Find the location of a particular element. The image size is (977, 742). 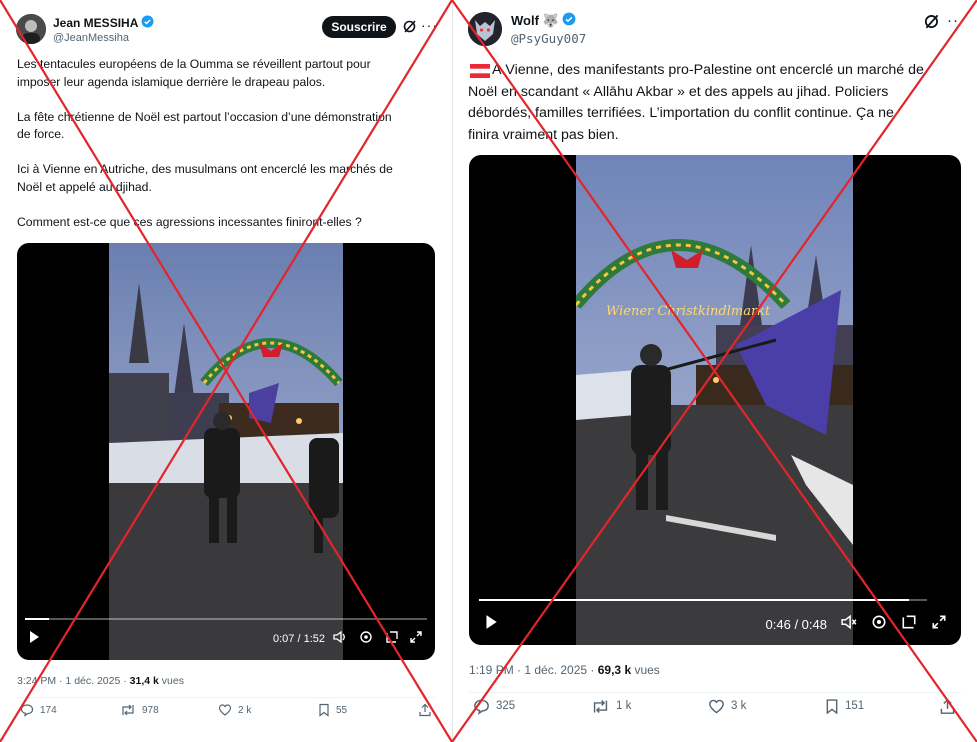

reply-count: 325 is located at coordinates (506, 706).